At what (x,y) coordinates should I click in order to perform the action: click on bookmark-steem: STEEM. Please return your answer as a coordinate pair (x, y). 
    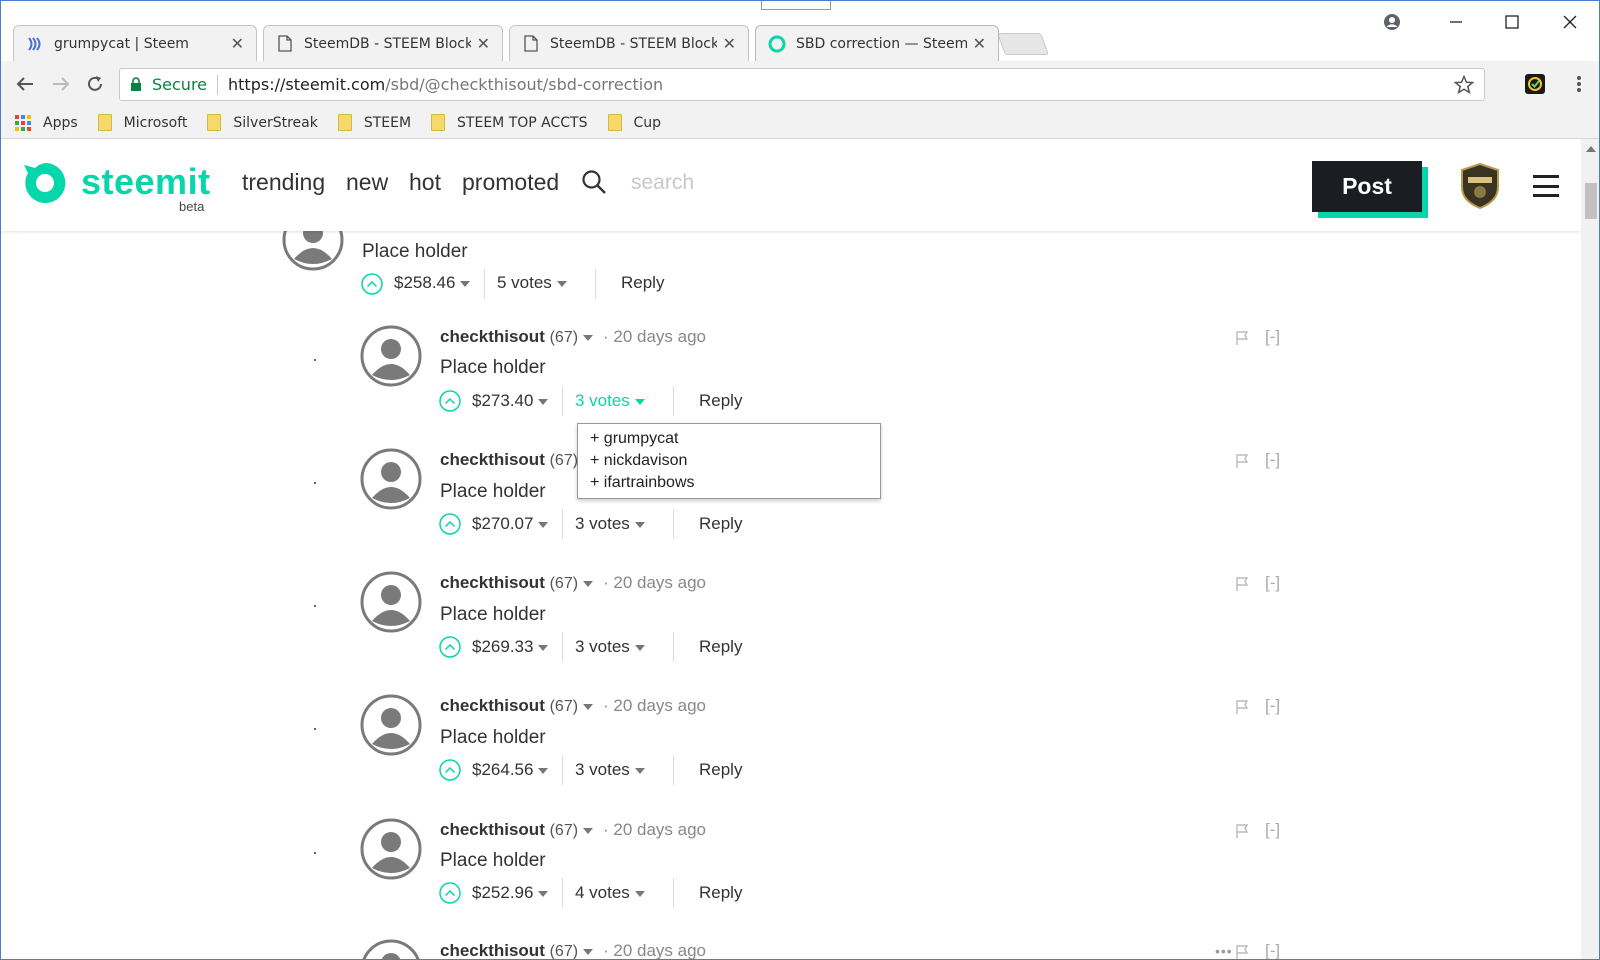
    Looking at the image, I should click on (374, 122).